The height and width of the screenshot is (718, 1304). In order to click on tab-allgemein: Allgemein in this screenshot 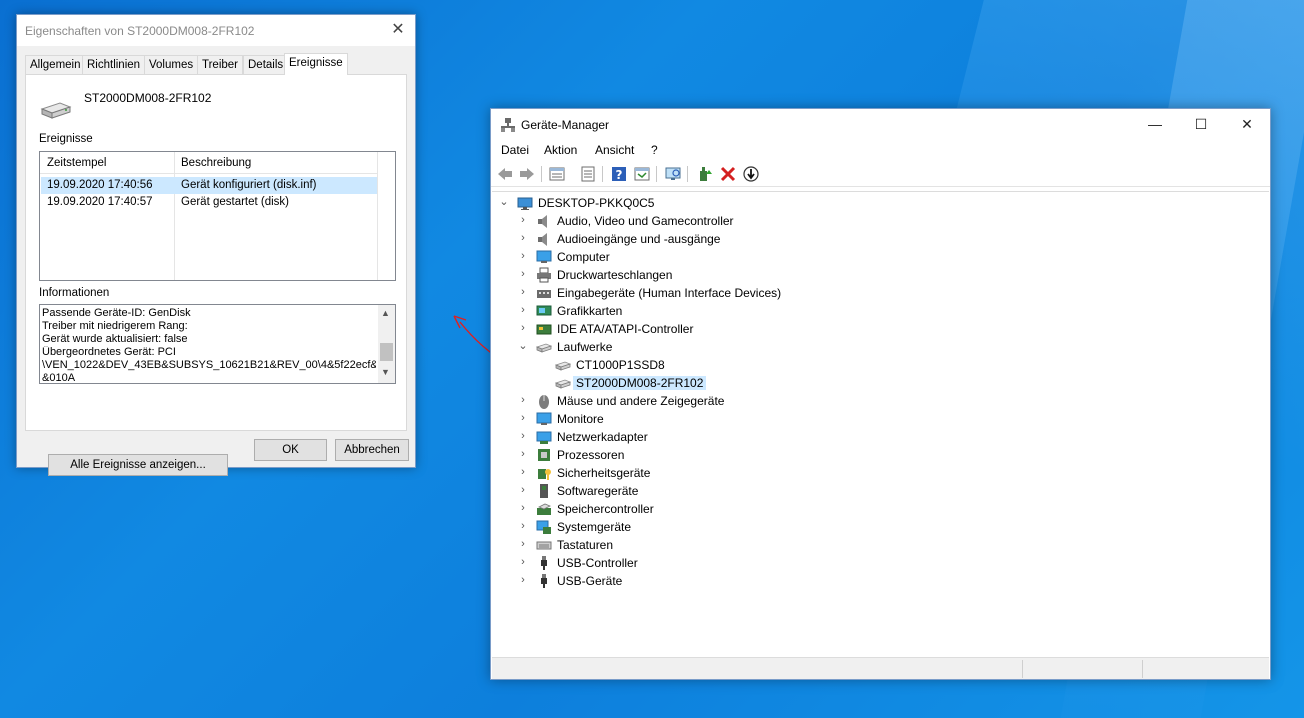, I will do `click(55, 65)`.